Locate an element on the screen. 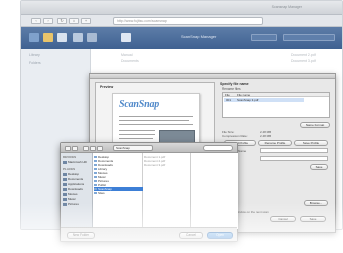 The width and height of the screenshot is (343, 253). view-toggle is located at coordinates (264, 37).